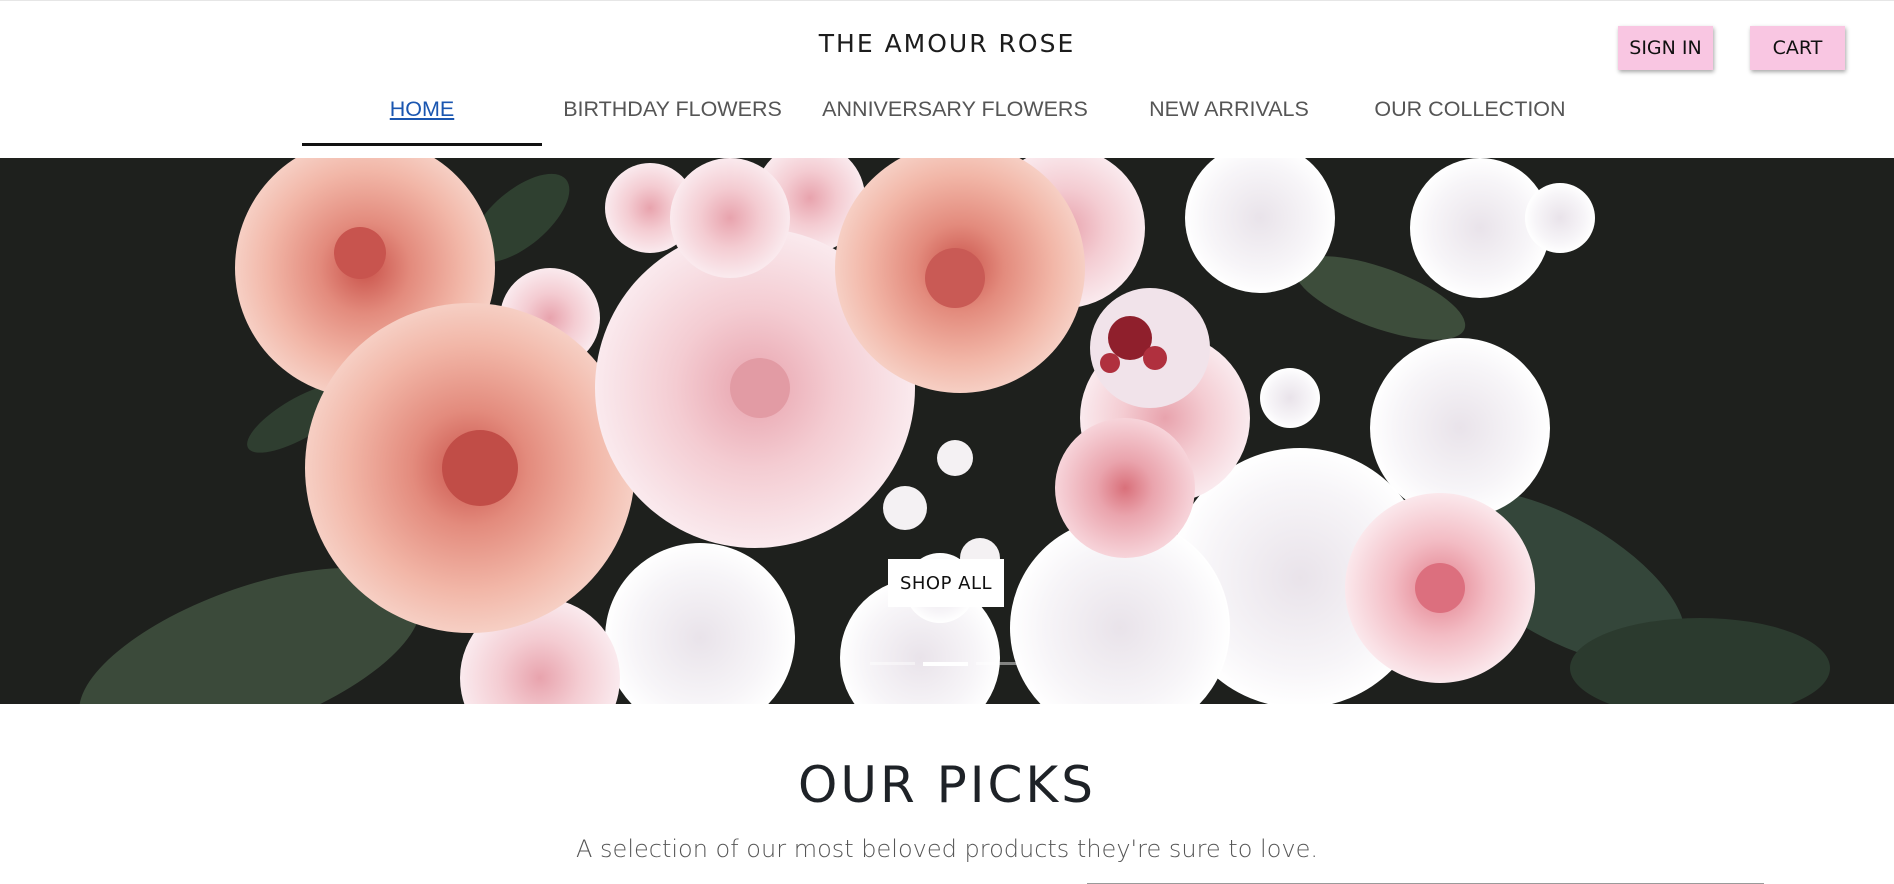 Image resolution: width=1894 pixels, height=884 pixels. Describe the element at coordinates (947, 43) in the screenshot. I see `brand-title: THE AMOUR ROSE` at that location.